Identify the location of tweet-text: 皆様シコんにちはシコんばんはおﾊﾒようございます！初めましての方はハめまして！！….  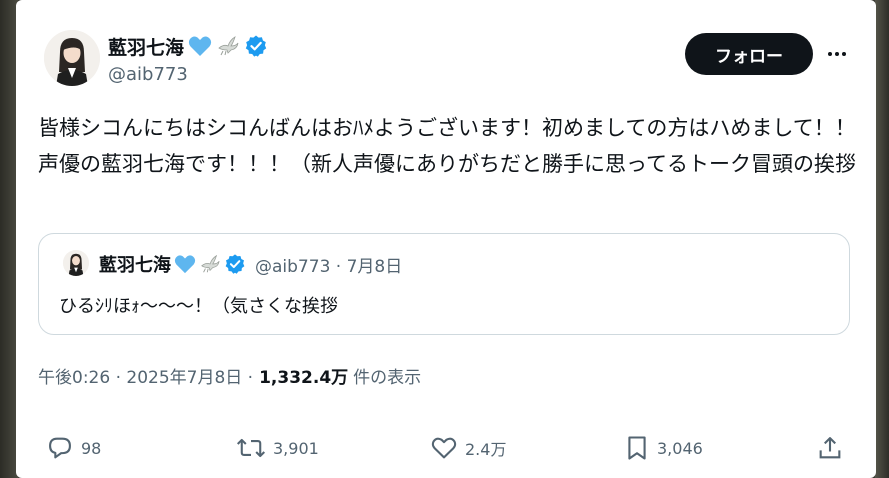
(447, 146).